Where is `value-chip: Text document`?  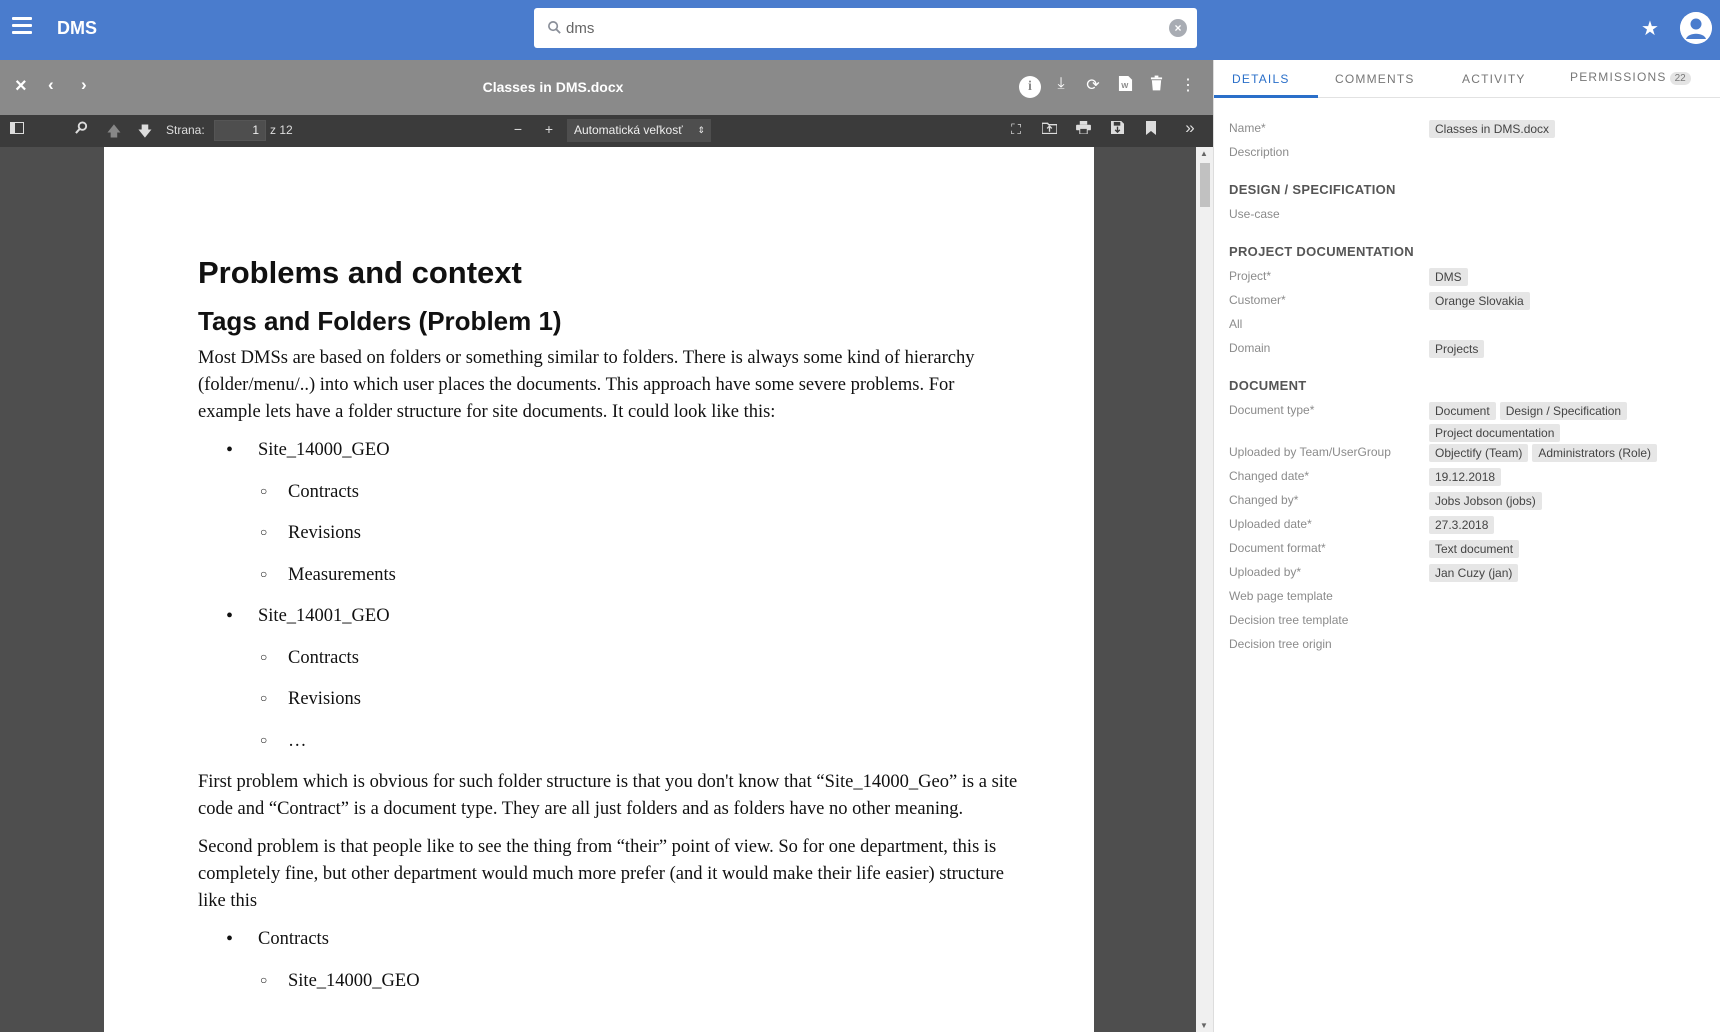 value-chip: Text document is located at coordinates (1474, 549).